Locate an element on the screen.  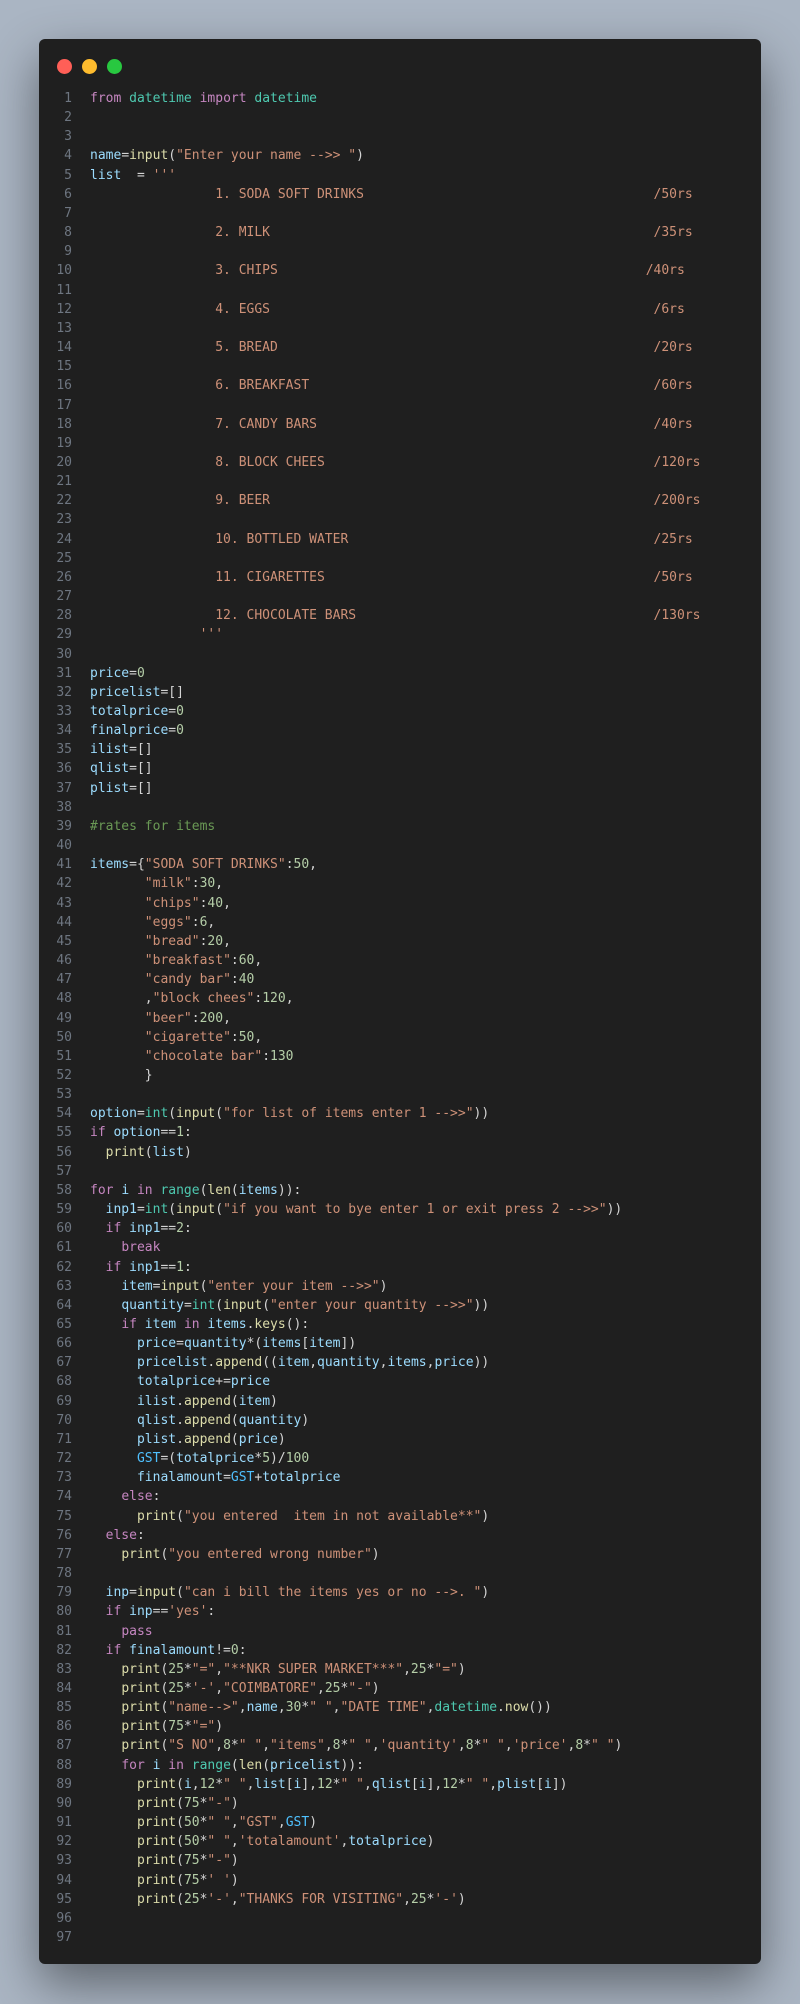
code-token: 130 is located at coordinates (282, 1056).